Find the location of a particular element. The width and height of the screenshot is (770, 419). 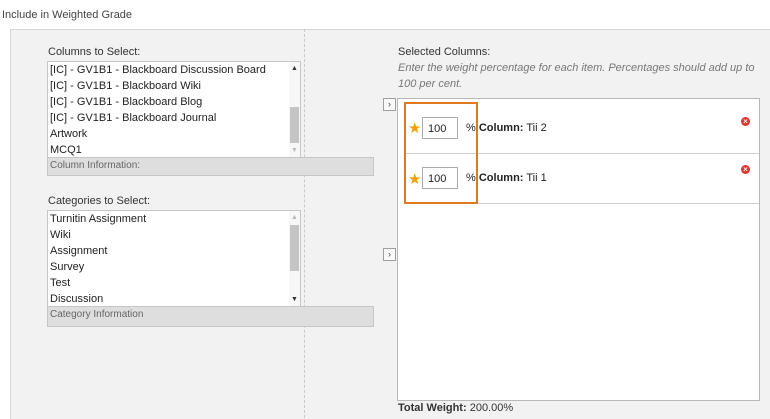

selected-column-row: % Column: Tii 1 is located at coordinates (506, 178).